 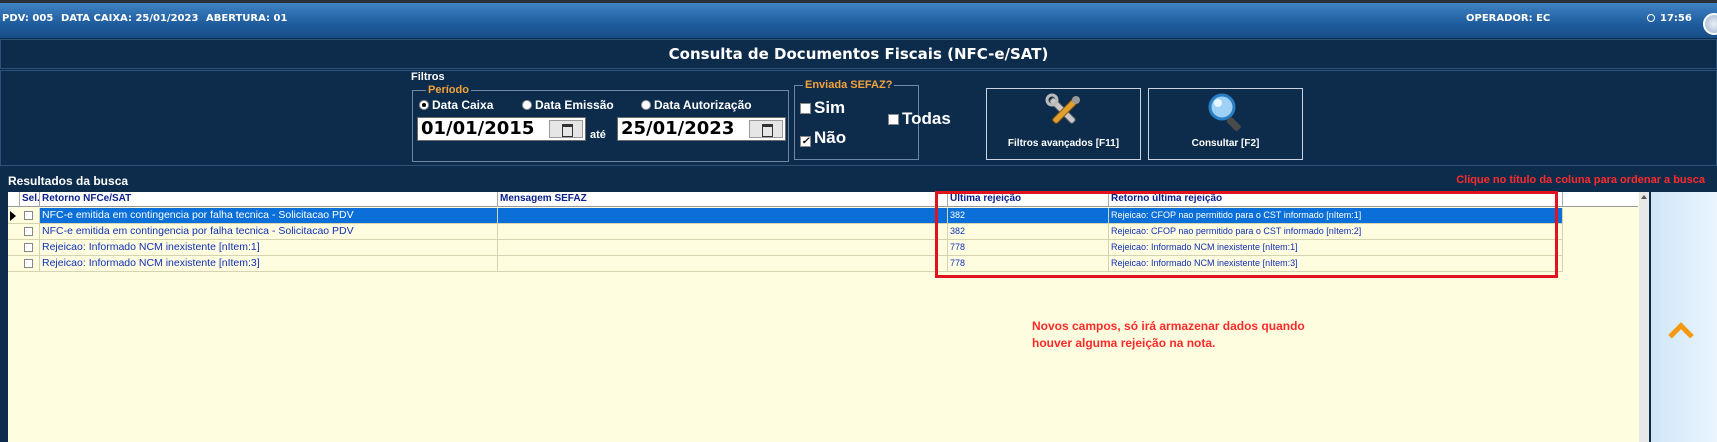 What do you see at coordinates (805, 141) in the screenshot?
I see `checkbox-icon: ✓` at bounding box center [805, 141].